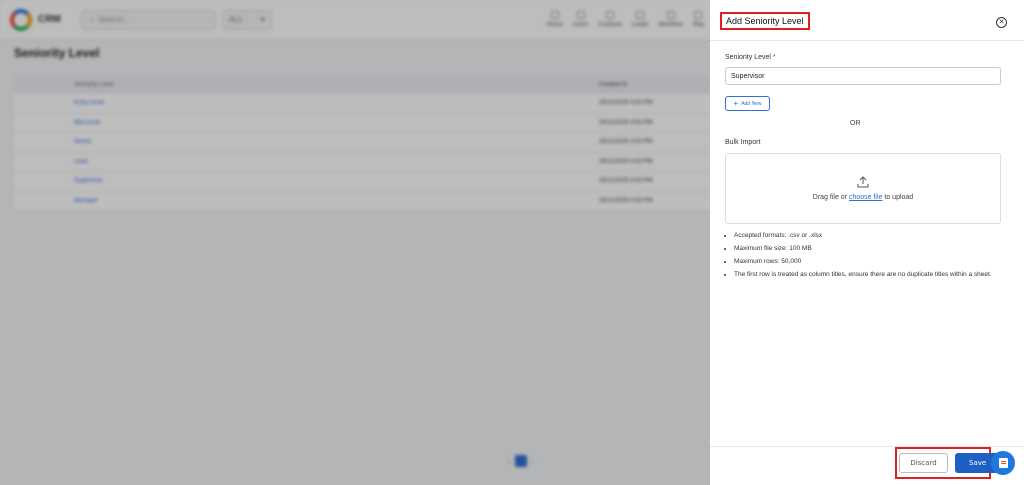  What do you see at coordinates (868, 235) in the screenshot?
I see `list-item: Accepted formats: .csv or .xlsx` at bounding box center [868, 235].